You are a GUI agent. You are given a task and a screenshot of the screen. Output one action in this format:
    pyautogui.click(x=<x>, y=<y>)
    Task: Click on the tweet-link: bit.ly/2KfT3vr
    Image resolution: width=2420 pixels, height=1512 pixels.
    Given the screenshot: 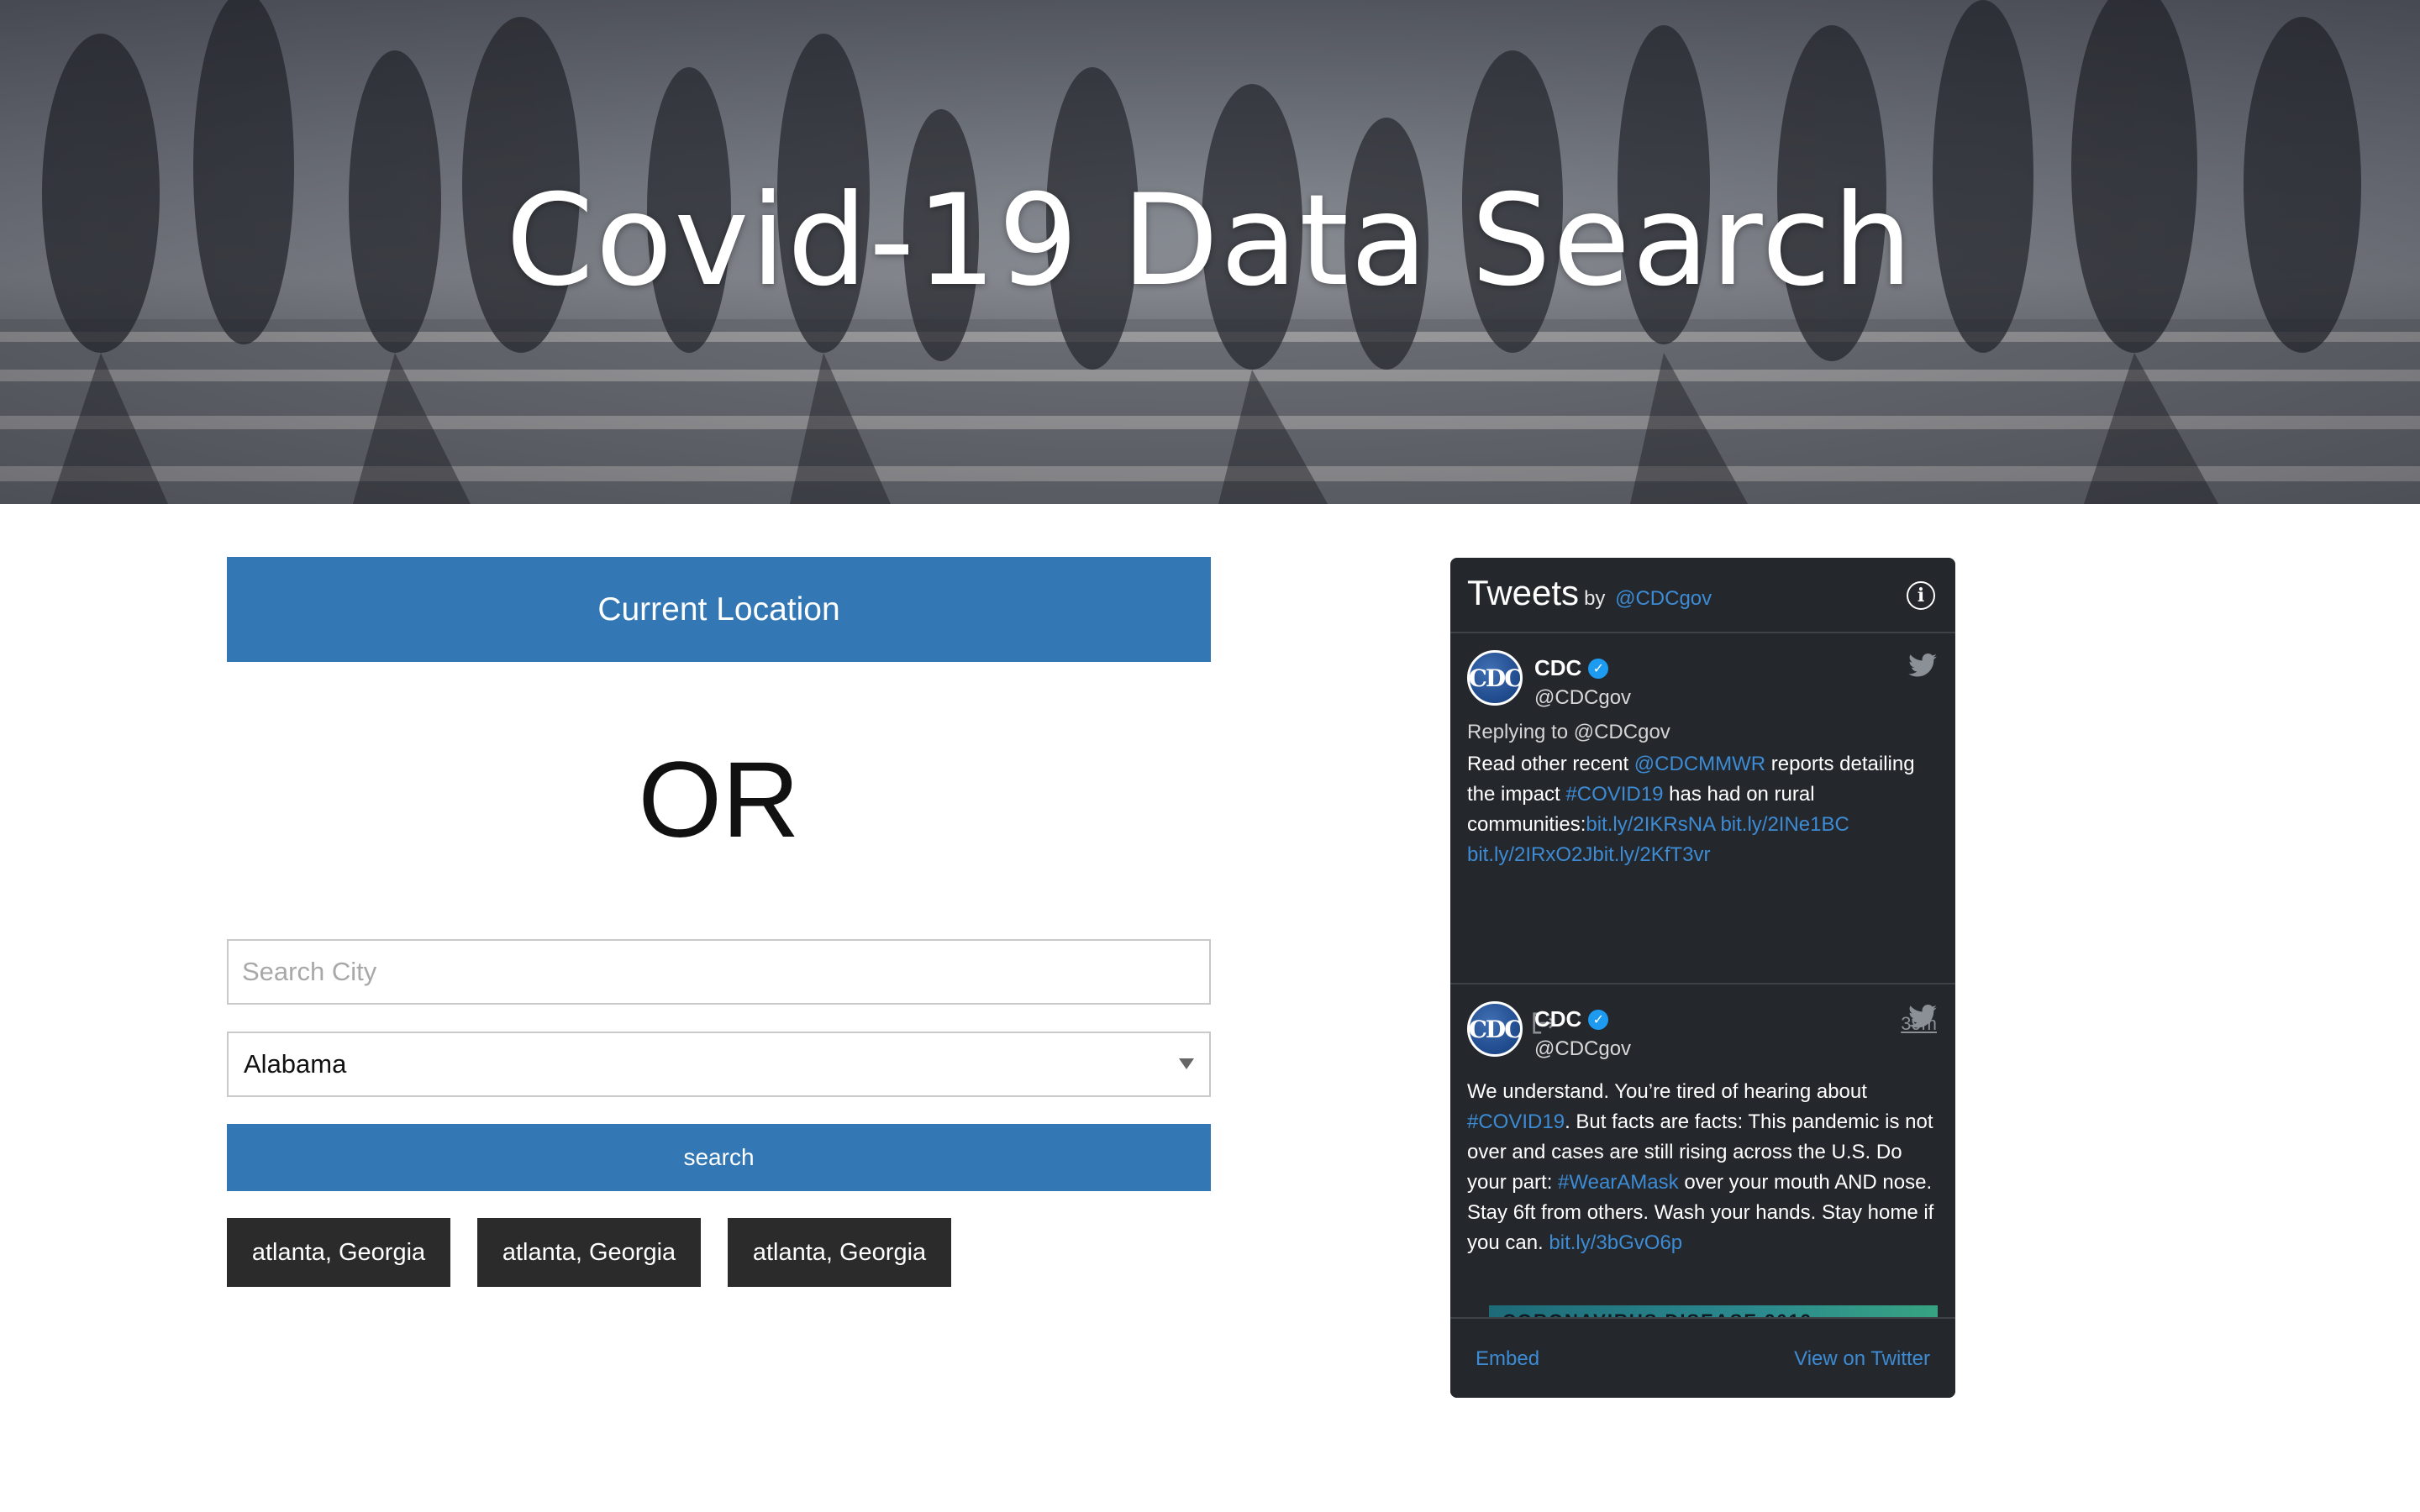 What is the action you would take?
    pyautogui.click(x=1651, y=854)
    